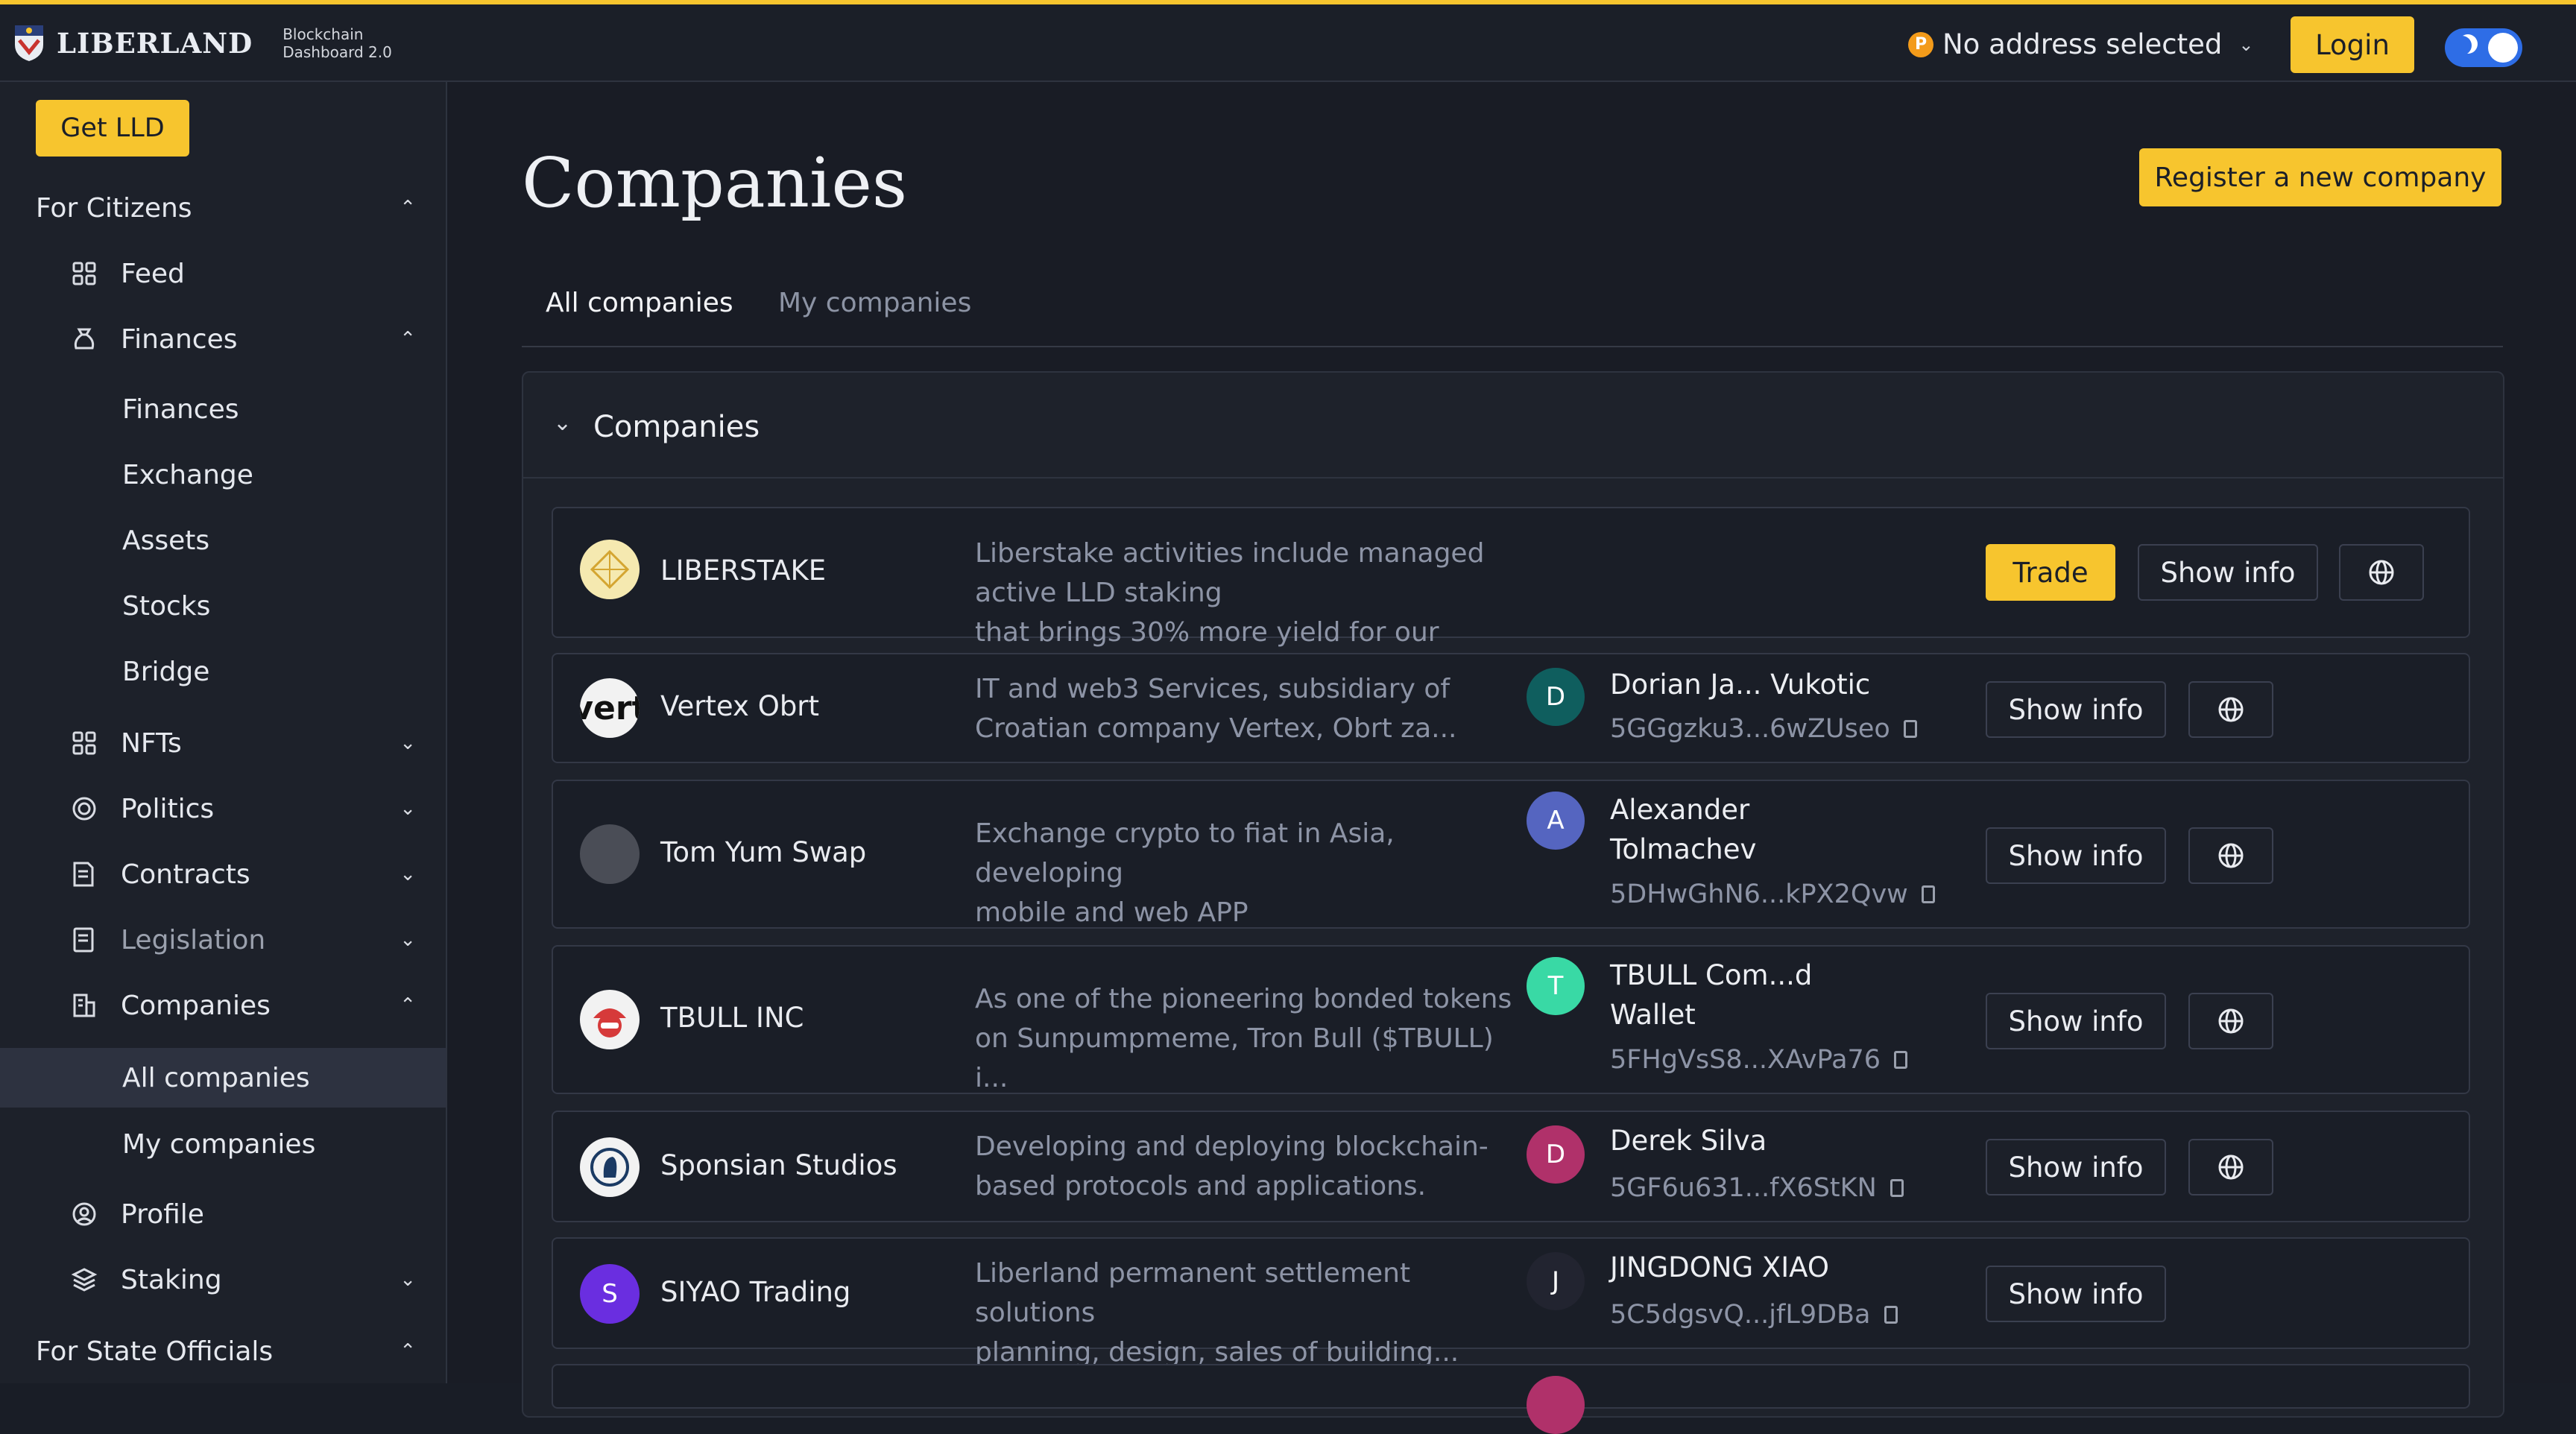  I want to click on sidebar-item-label: Exchange, so click(187, 474).